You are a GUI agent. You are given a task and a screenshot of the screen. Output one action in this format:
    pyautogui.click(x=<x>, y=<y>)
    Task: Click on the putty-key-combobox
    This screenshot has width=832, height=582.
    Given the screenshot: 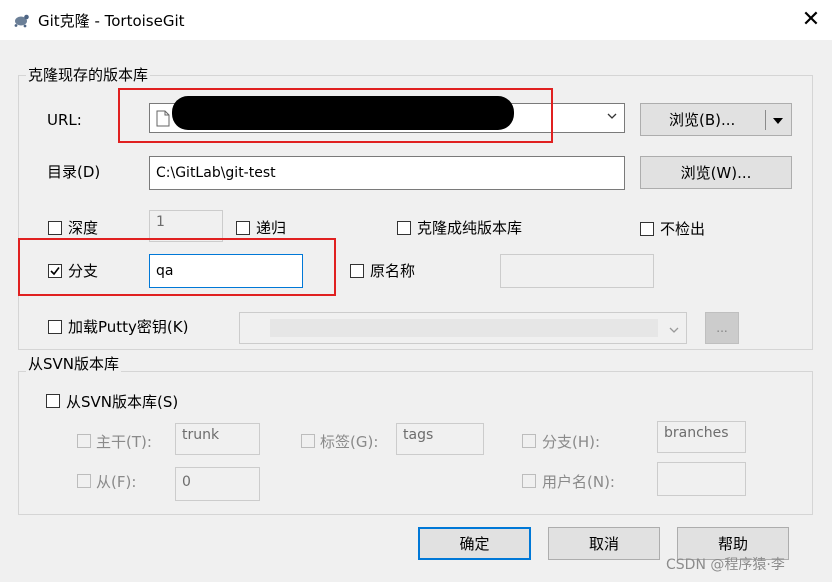 What is the action you would take?
    pyautogui.click(x=463, y=328)
    